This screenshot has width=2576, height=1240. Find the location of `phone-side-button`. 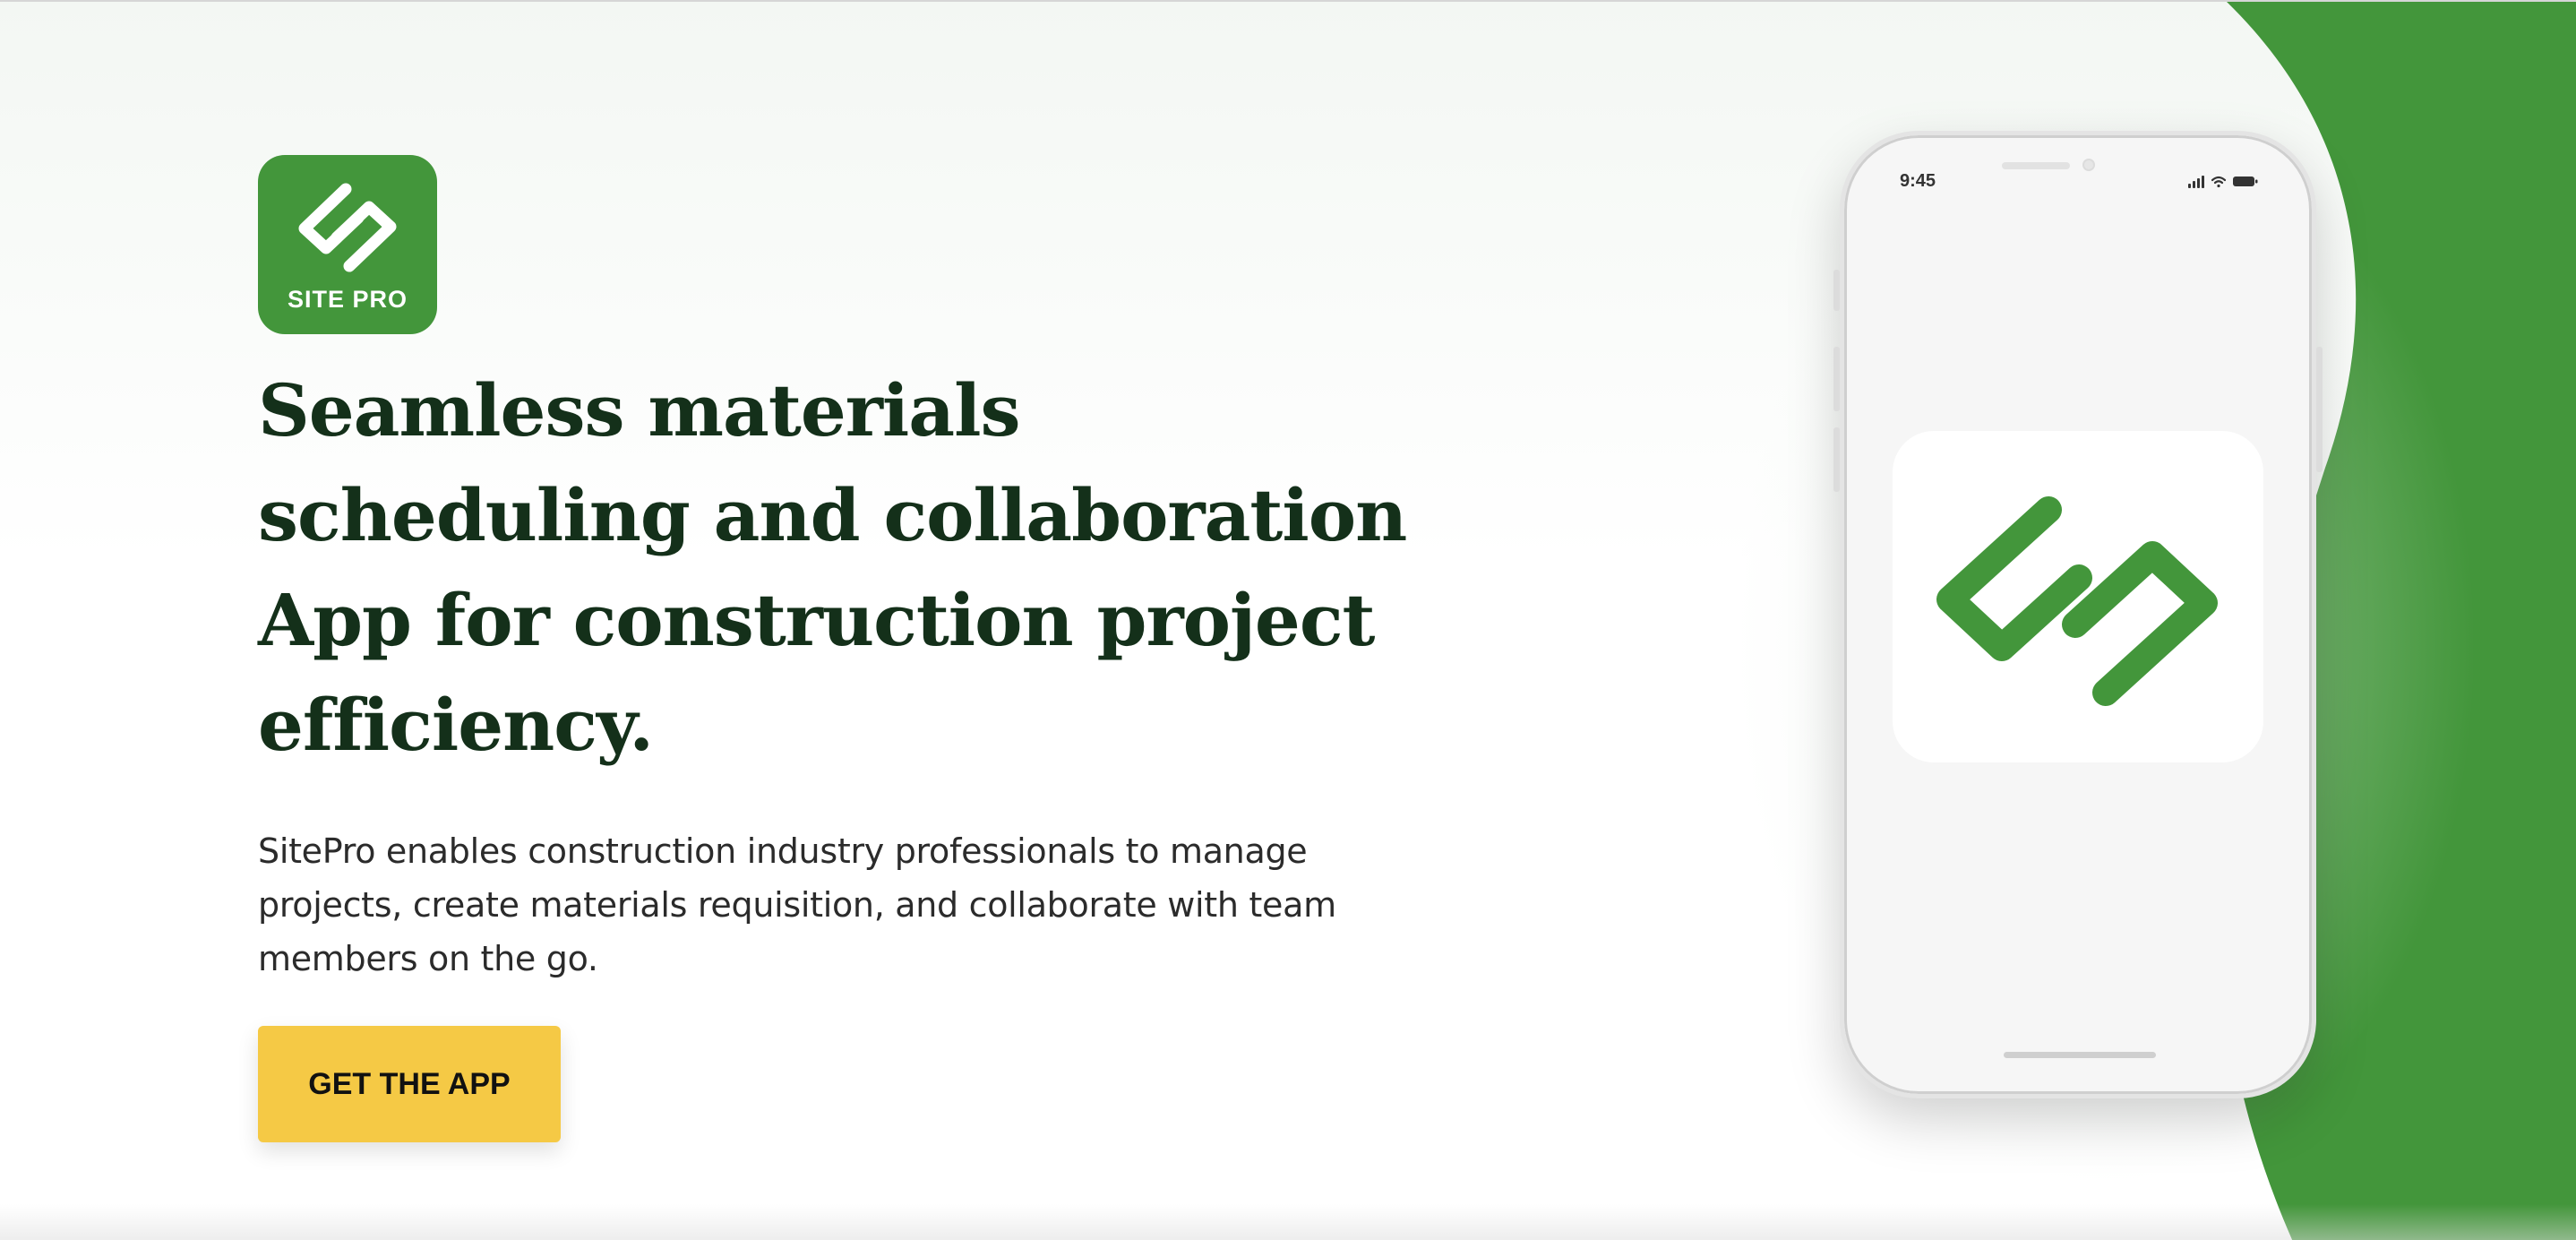

phone-side-button is located at coordinates (1836, 291).